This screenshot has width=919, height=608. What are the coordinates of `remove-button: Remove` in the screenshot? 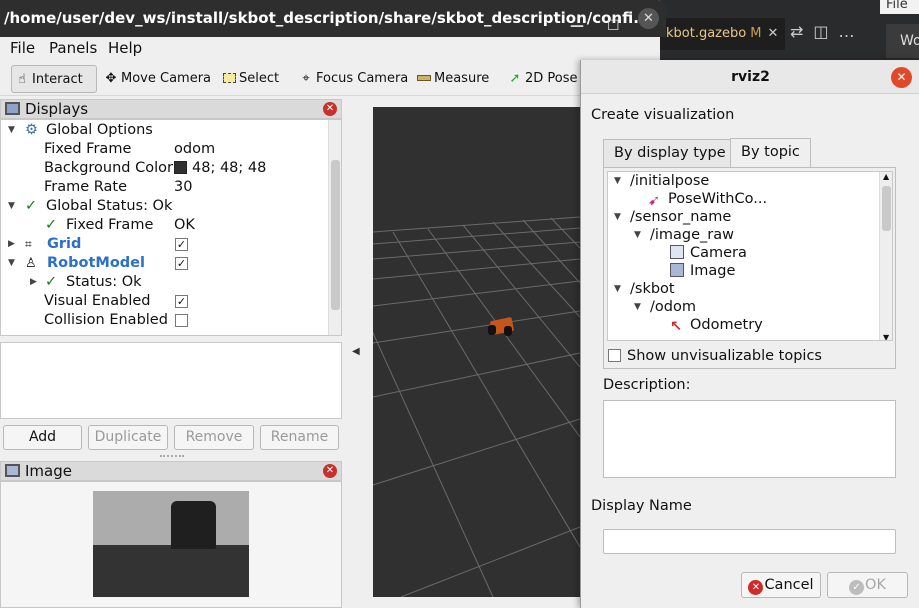 It's located at (214, 437).